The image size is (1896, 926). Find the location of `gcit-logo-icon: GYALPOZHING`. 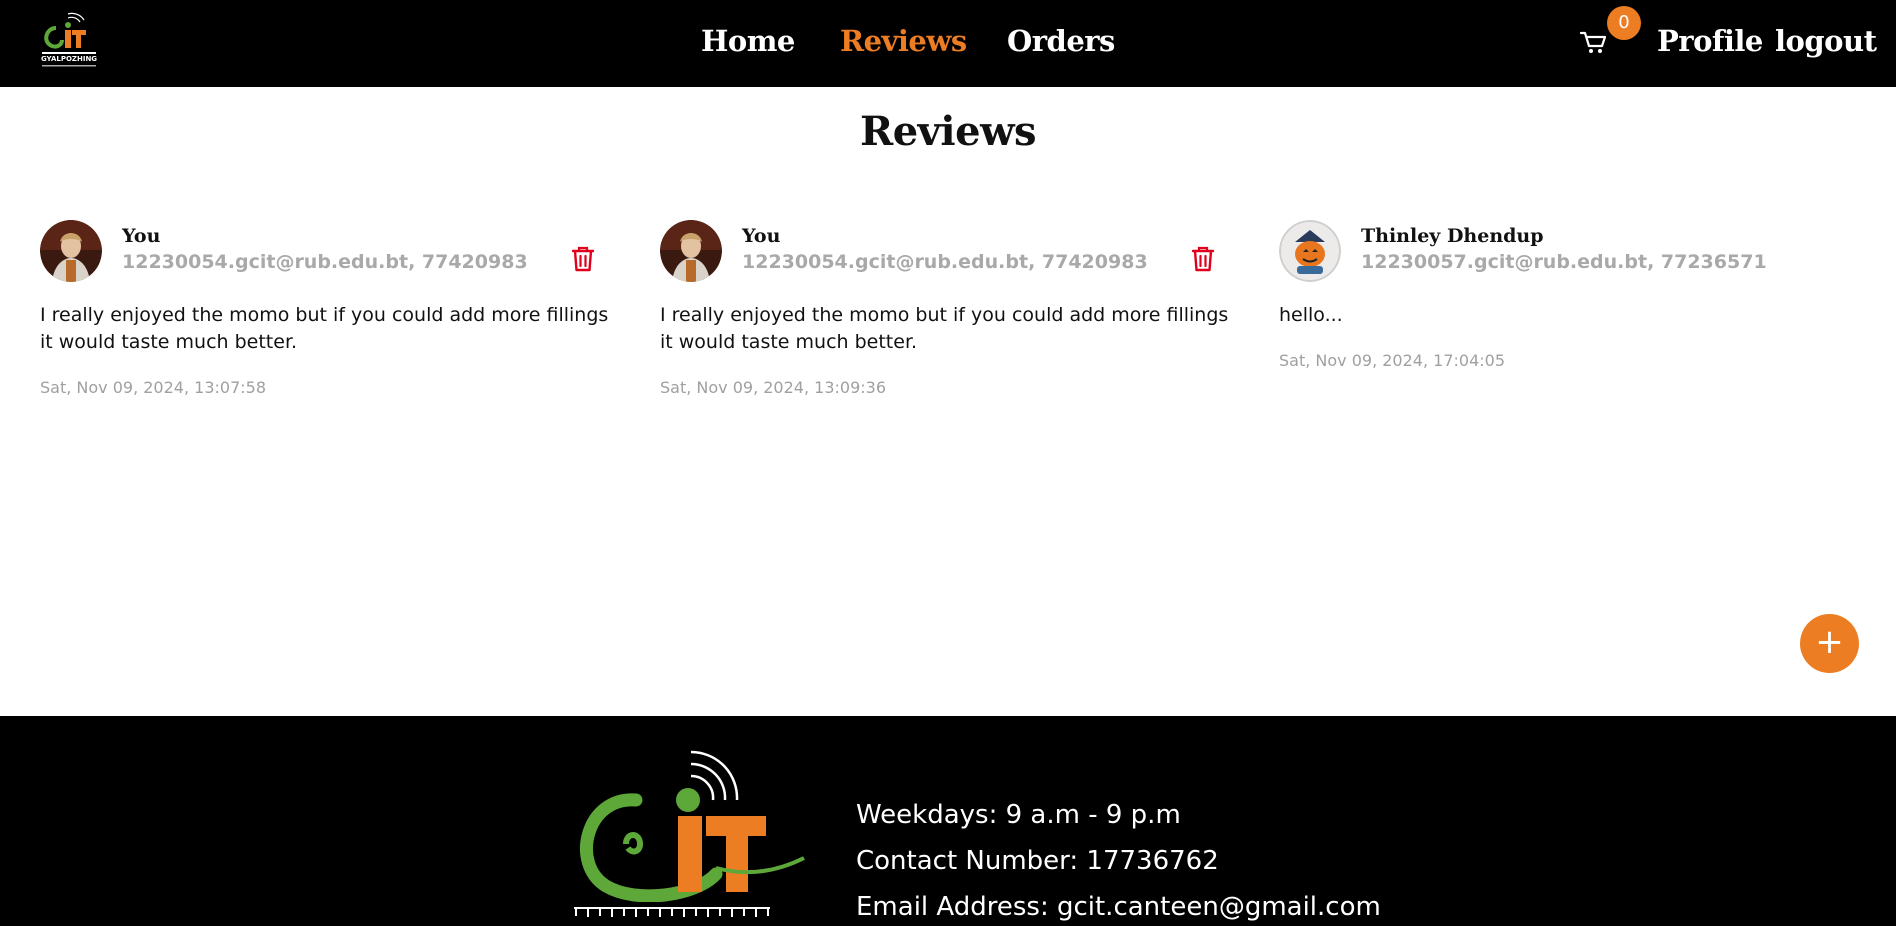

gcit-logo-icon: GYALPOZHING is located at coordinates (69, 41).